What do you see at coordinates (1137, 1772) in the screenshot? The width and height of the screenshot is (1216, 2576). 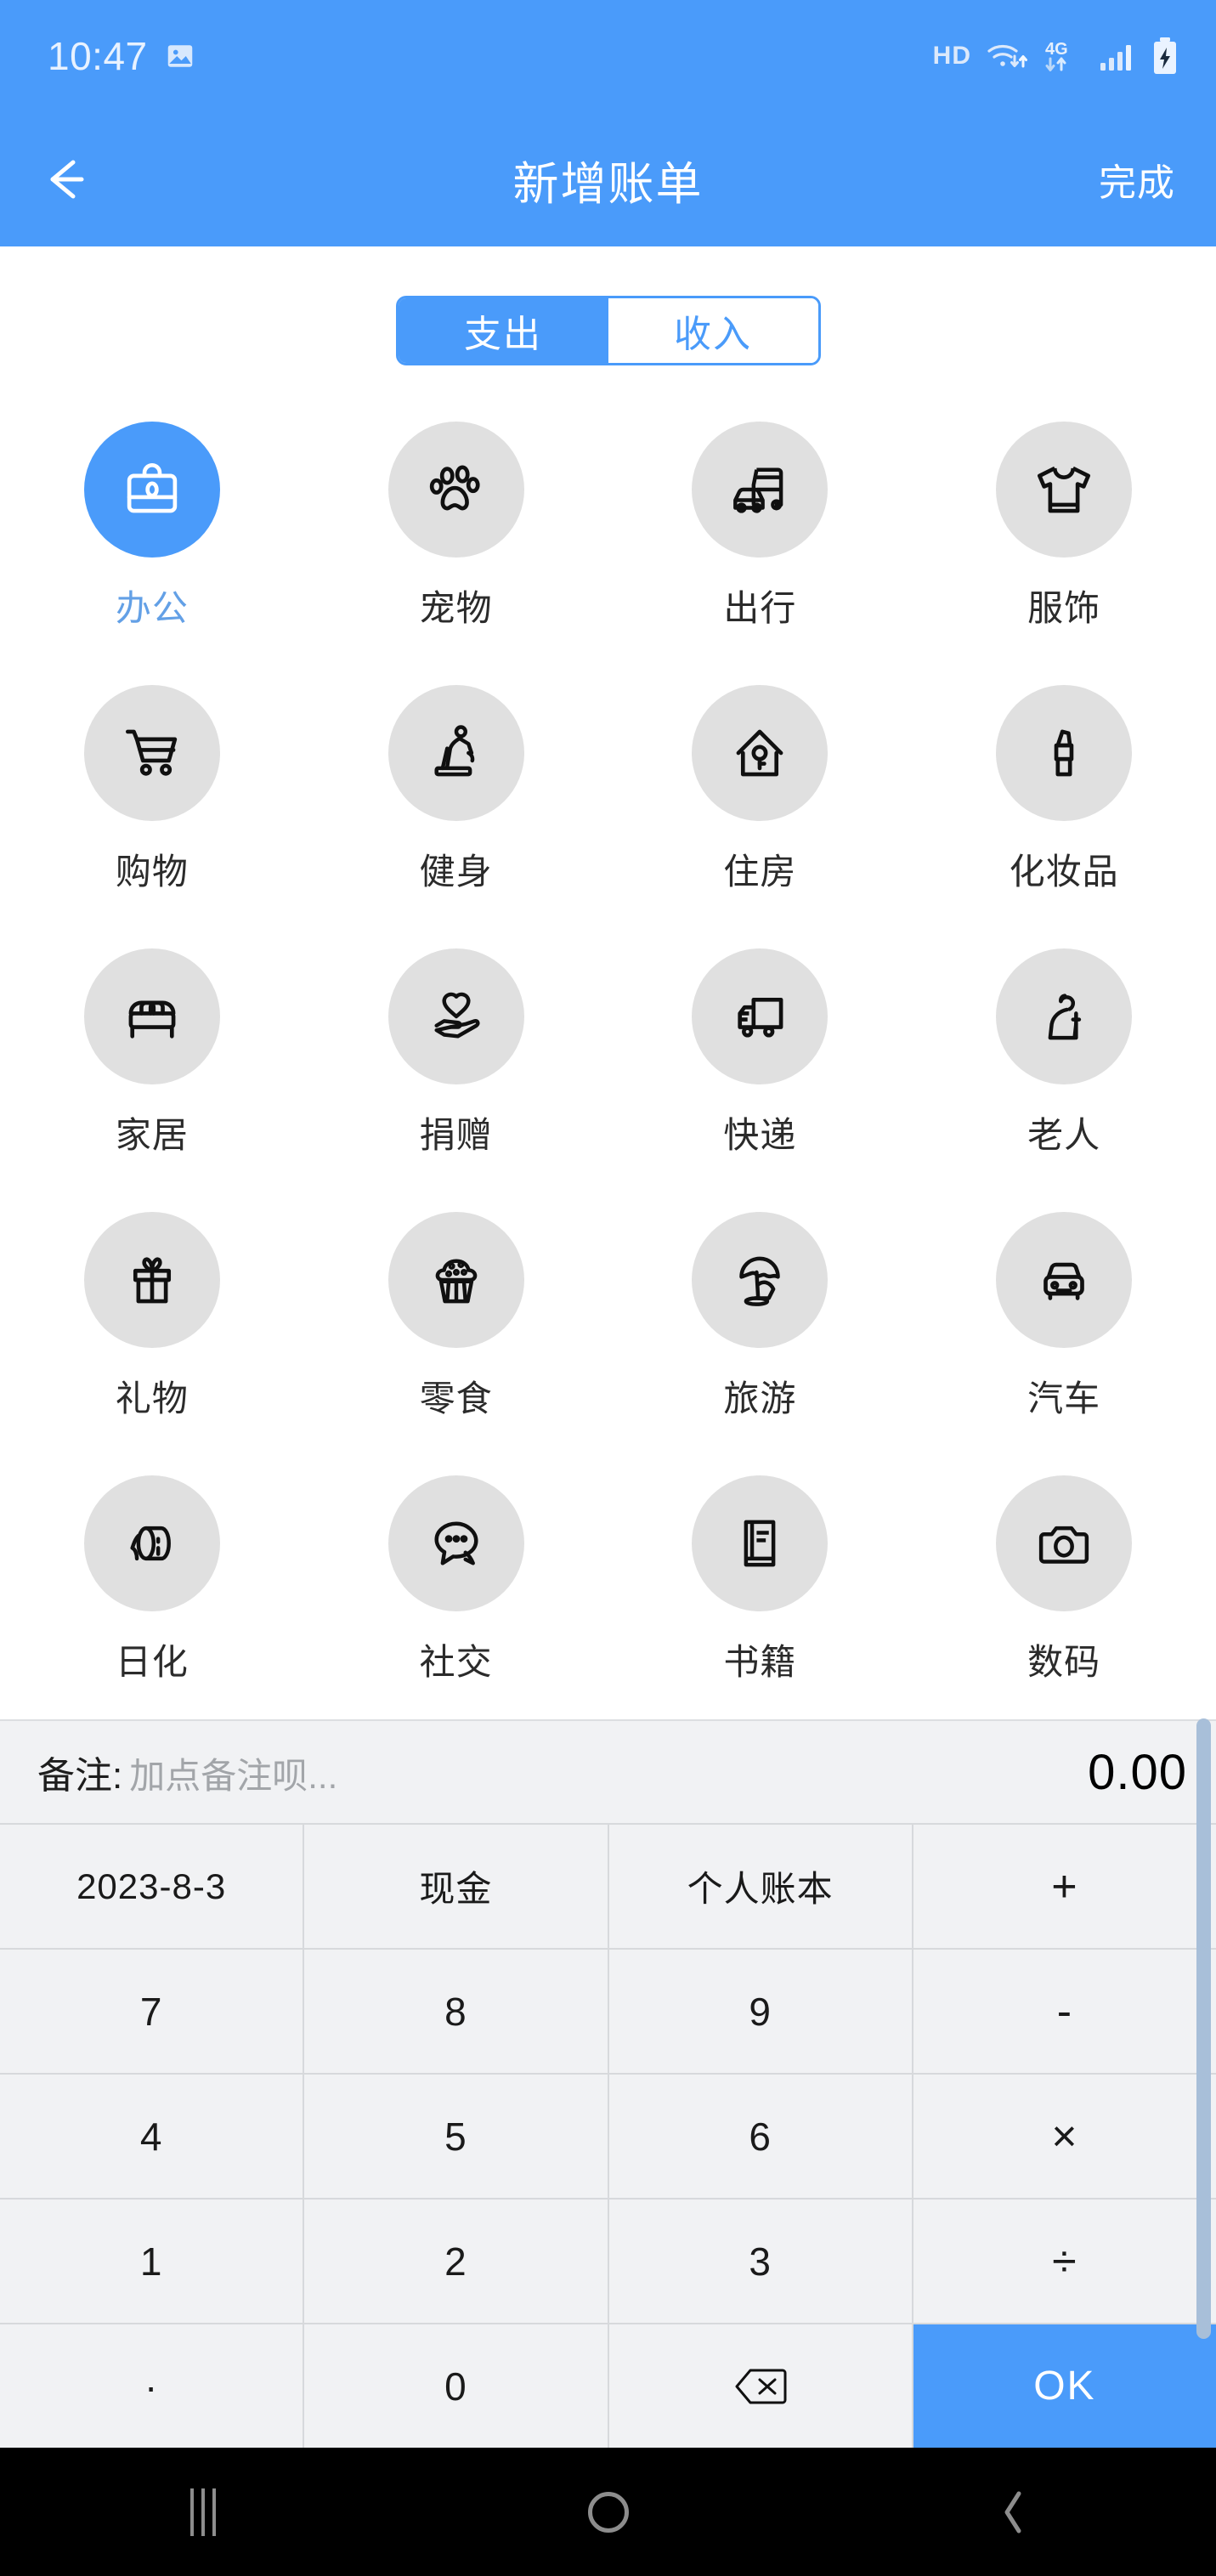 I see `amount-display: 0.00` at bounding box center [1137, 1772].